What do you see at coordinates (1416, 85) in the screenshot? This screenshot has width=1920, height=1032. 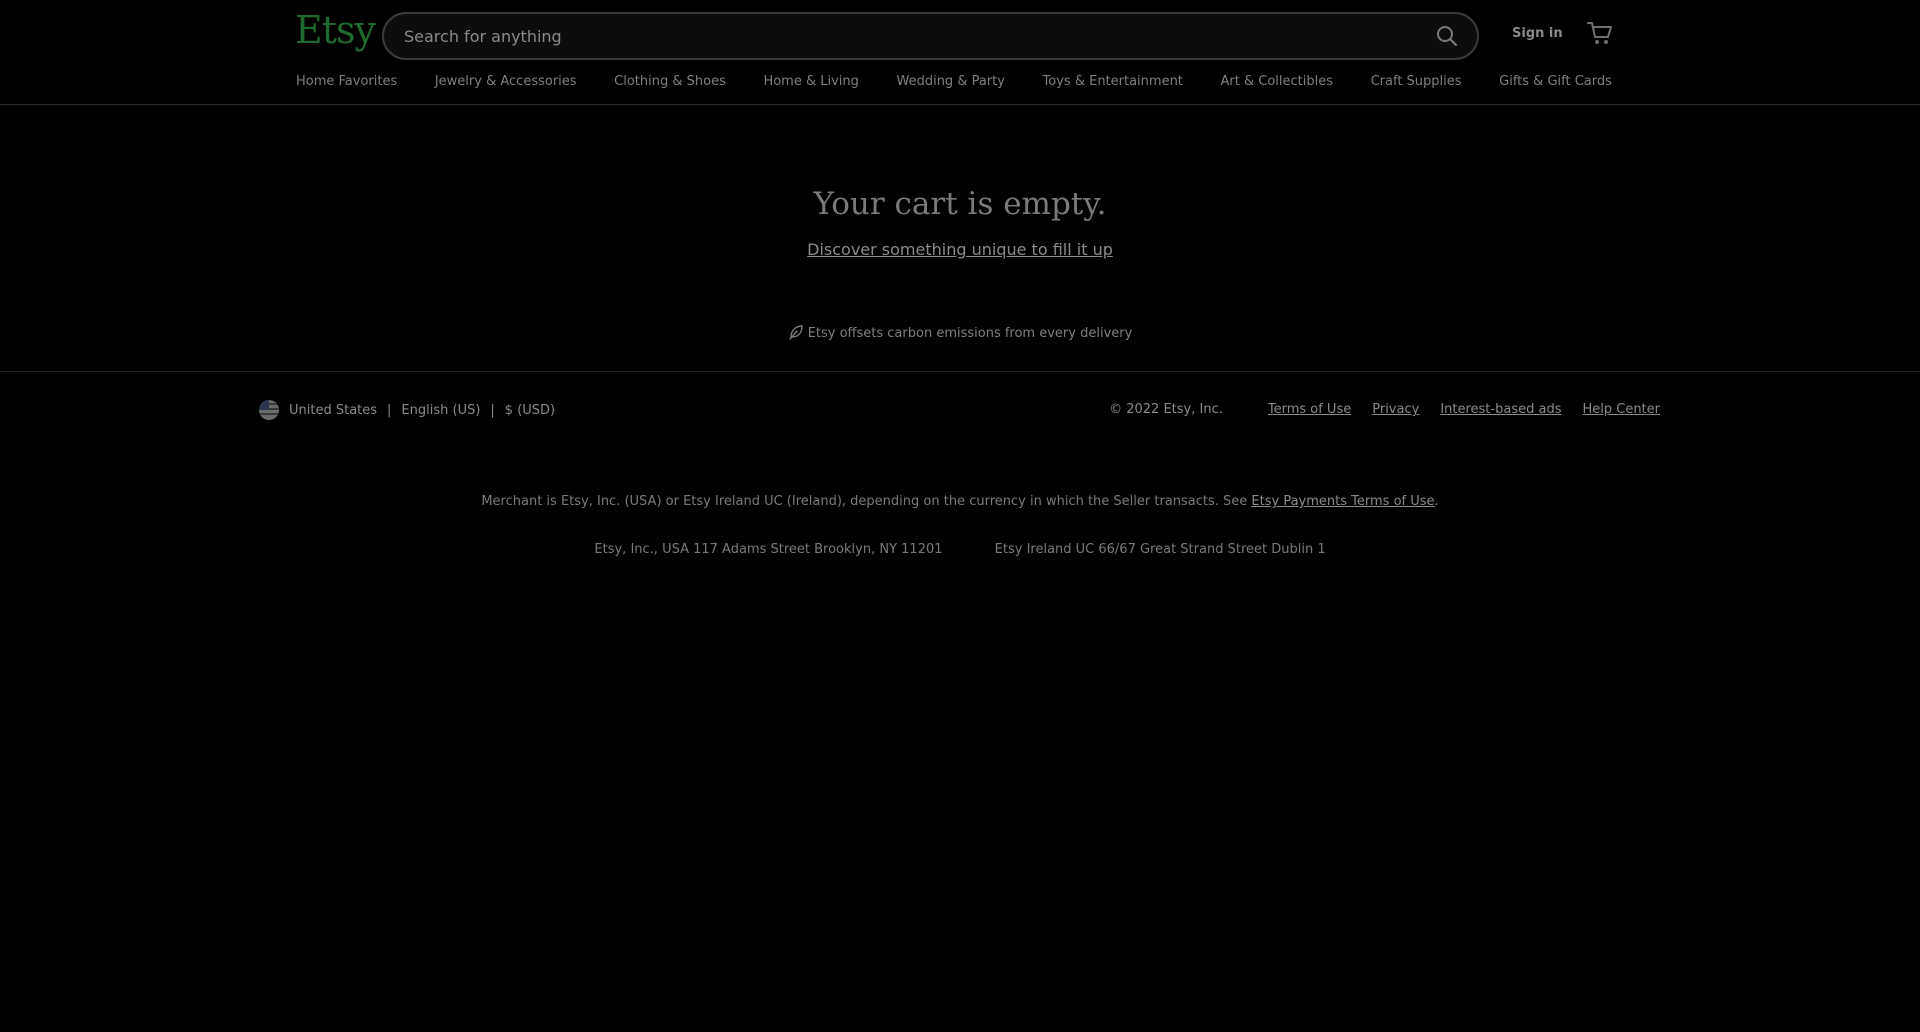 I see `nav-craft-supplies: Craft Supplies` at bounding box center [1416, 85].